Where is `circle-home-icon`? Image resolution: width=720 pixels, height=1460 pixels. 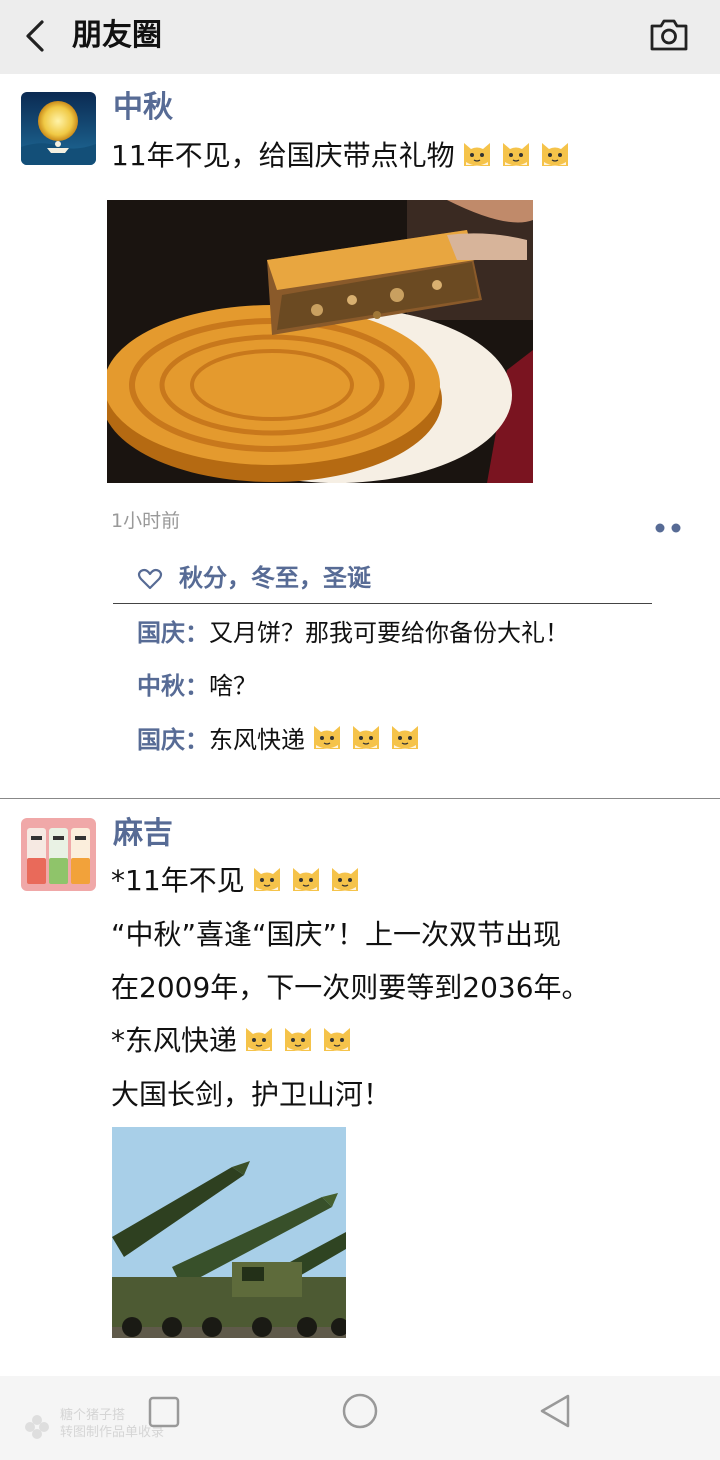
circle-home-icon is located at coordinates (360, 1411).